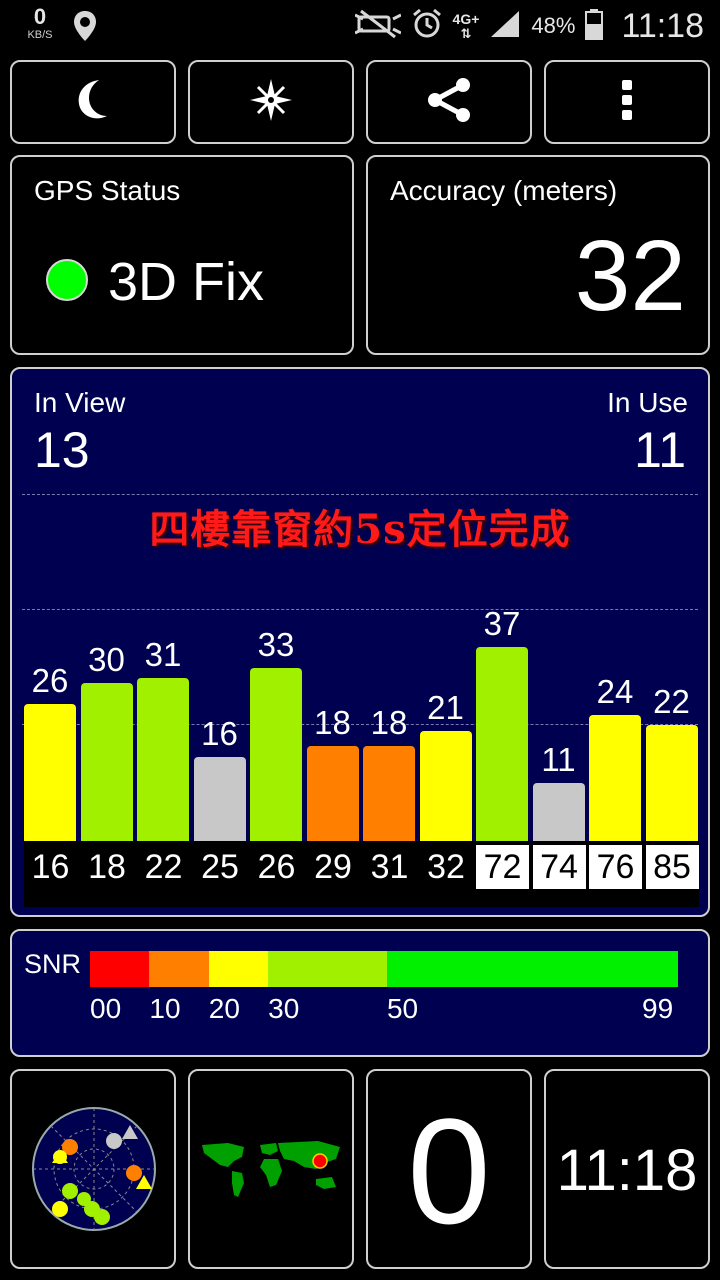  What do you see at coordinates (504, 190) in the screenshot?
I see `accuracy-title: Accuracy (meters)` at bounding box center [504, 190].